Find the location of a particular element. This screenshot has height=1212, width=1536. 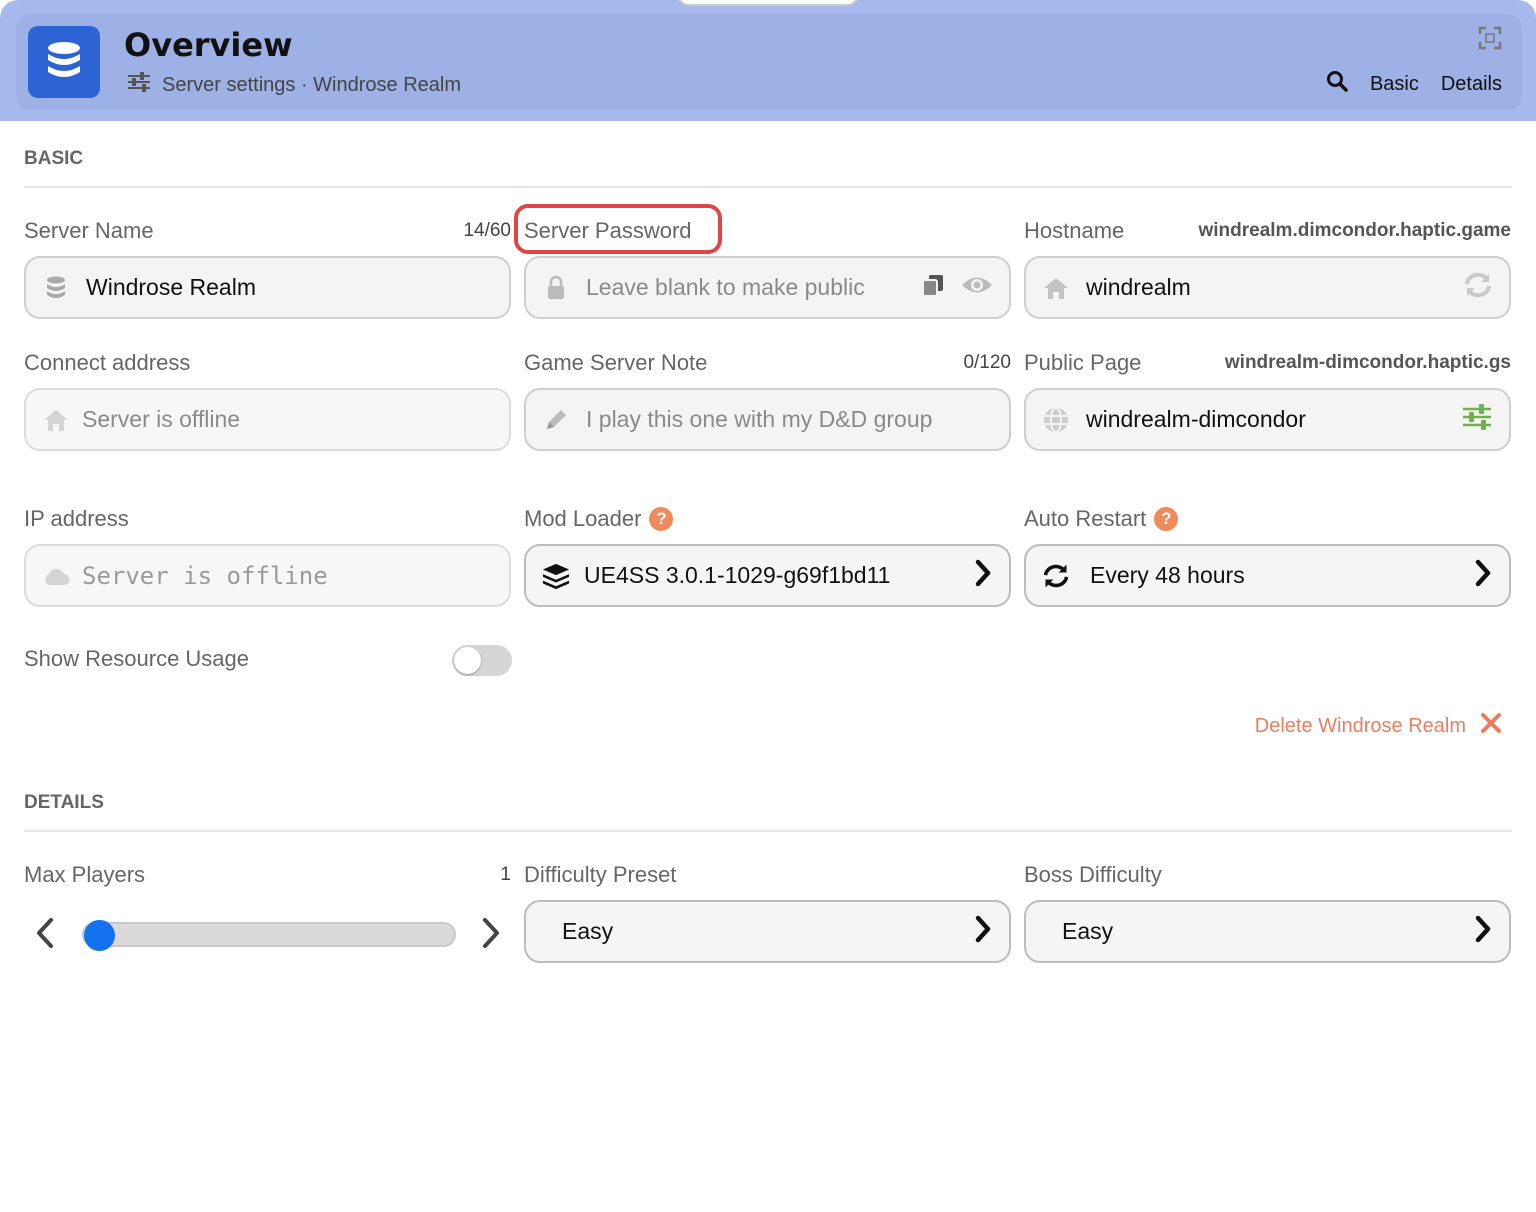

pencil-icon is located at coordinates (556, 420).